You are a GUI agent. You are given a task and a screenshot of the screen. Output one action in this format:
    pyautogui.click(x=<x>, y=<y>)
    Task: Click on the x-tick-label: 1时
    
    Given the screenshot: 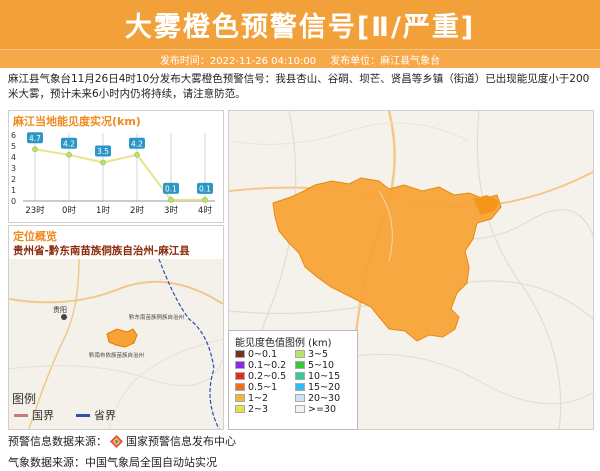 What is the action you would take?
    pyautogui.click(x=103, y=210)
    